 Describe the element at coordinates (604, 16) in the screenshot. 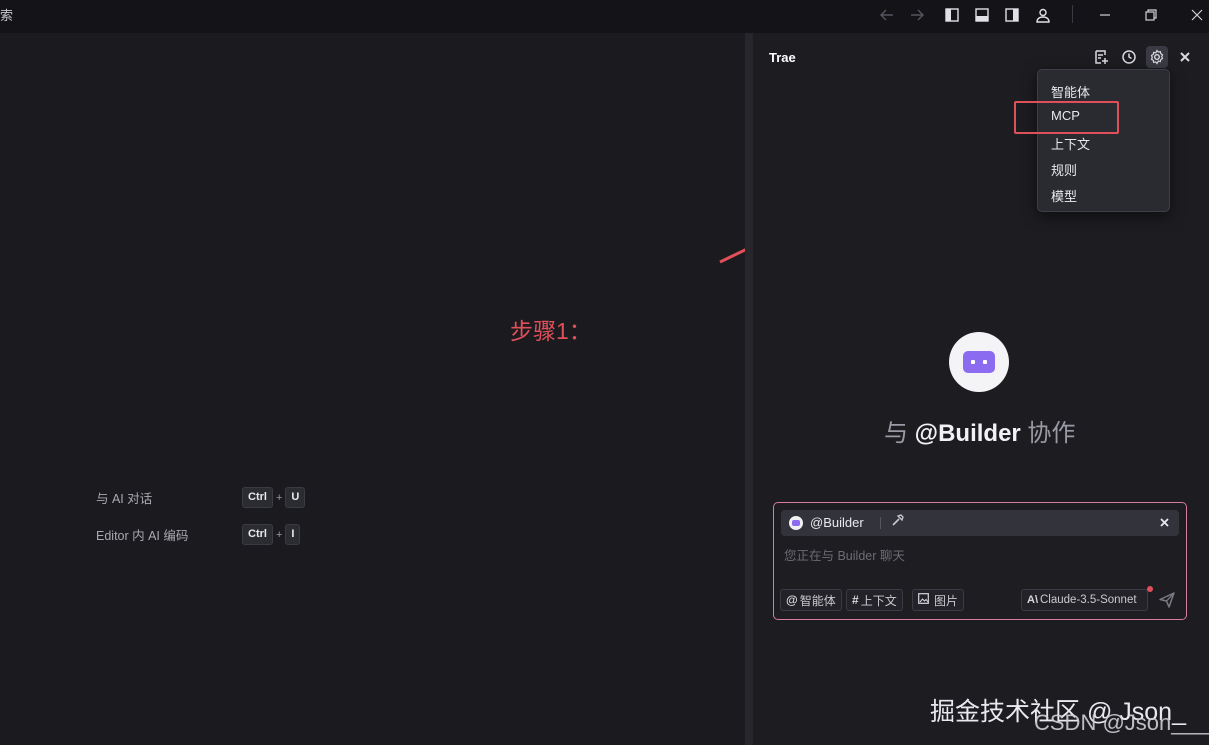

I see `title-bar: 索` at that location.